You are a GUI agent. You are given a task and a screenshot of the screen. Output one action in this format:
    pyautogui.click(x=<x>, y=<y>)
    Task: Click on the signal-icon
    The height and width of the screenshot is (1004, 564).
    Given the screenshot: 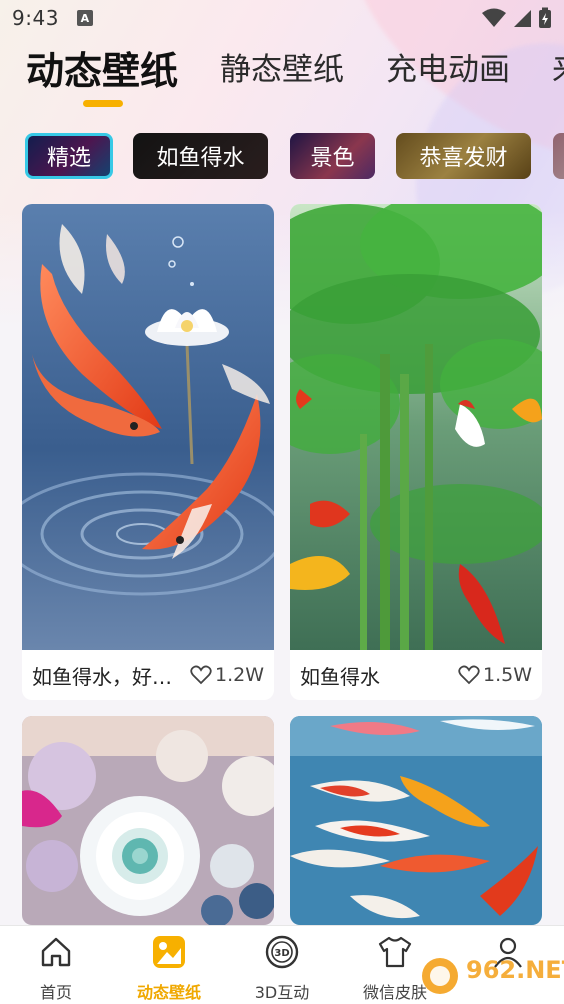 What is the action you would take?
    pyautogui.click(x=522, y=18)
    